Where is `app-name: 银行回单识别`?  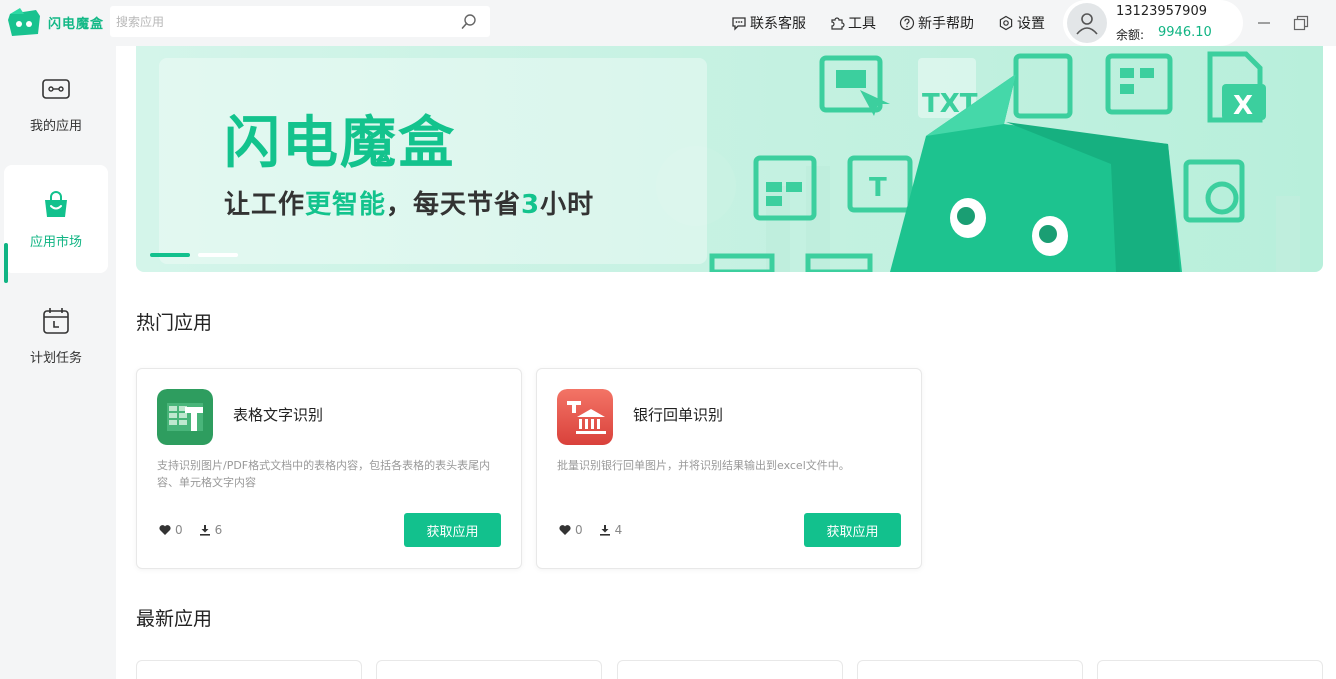 app-name: 银行回单识别 is located at coordinates (678, 414).